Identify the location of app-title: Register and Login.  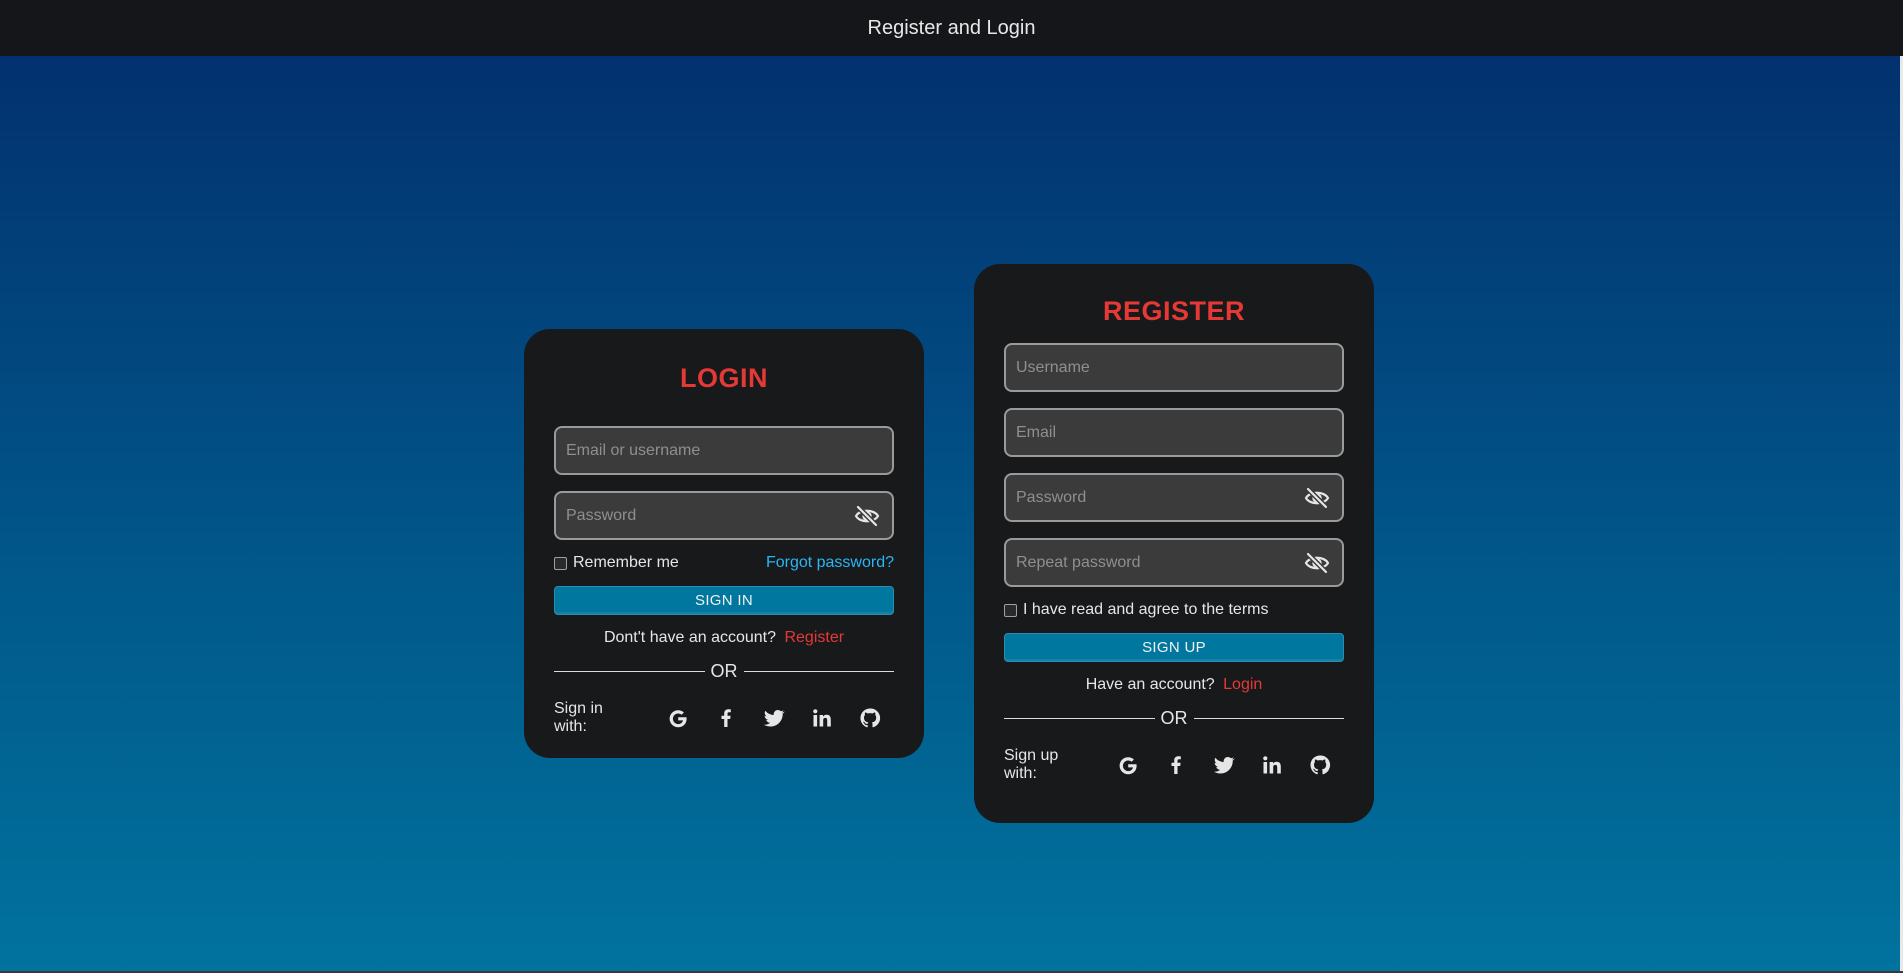
(951, 27).